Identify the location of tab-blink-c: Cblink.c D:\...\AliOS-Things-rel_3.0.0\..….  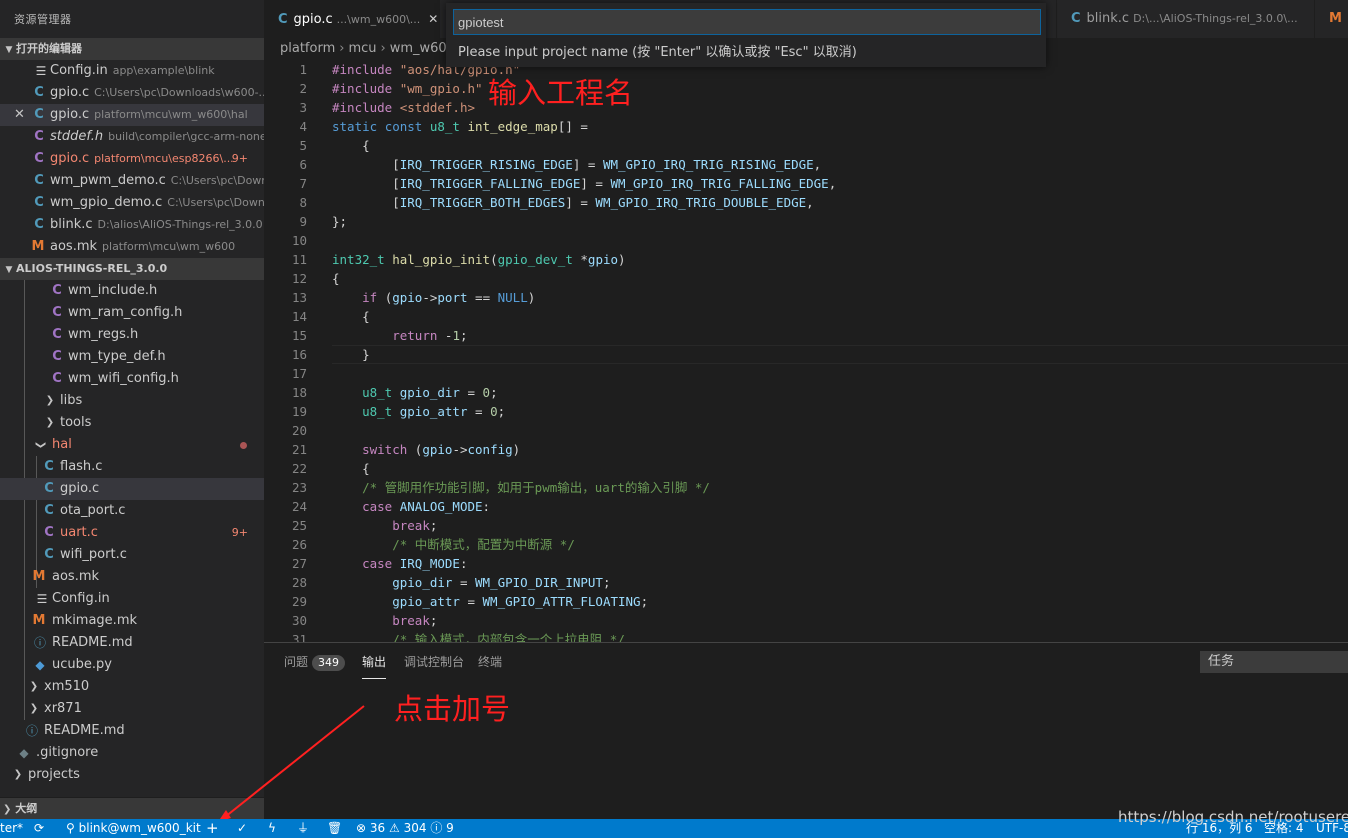
(1181, 19).